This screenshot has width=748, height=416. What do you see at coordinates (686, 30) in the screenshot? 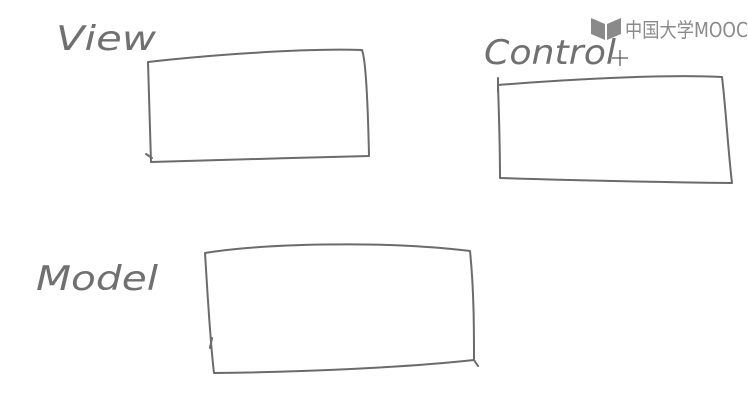
I see `watermark-text: 中国大学MOOC` at bounding box center [686, 30].